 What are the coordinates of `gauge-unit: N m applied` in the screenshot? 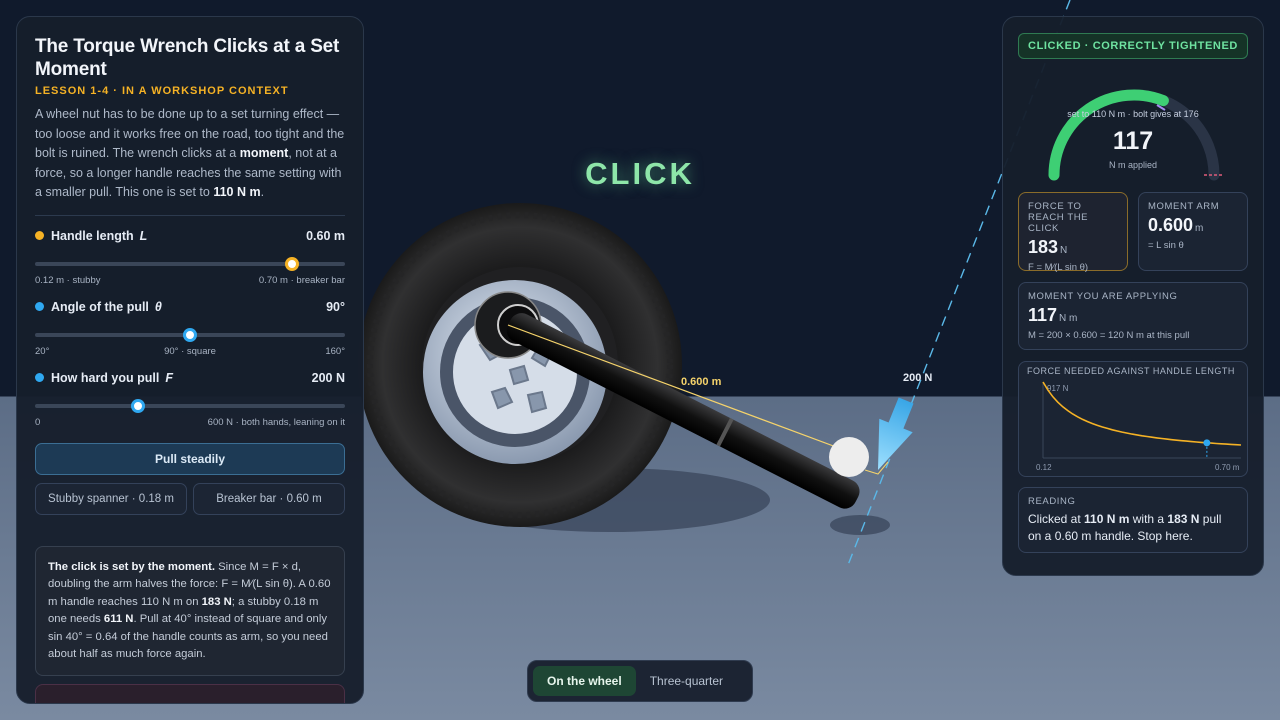 It's located at (1133, 165).